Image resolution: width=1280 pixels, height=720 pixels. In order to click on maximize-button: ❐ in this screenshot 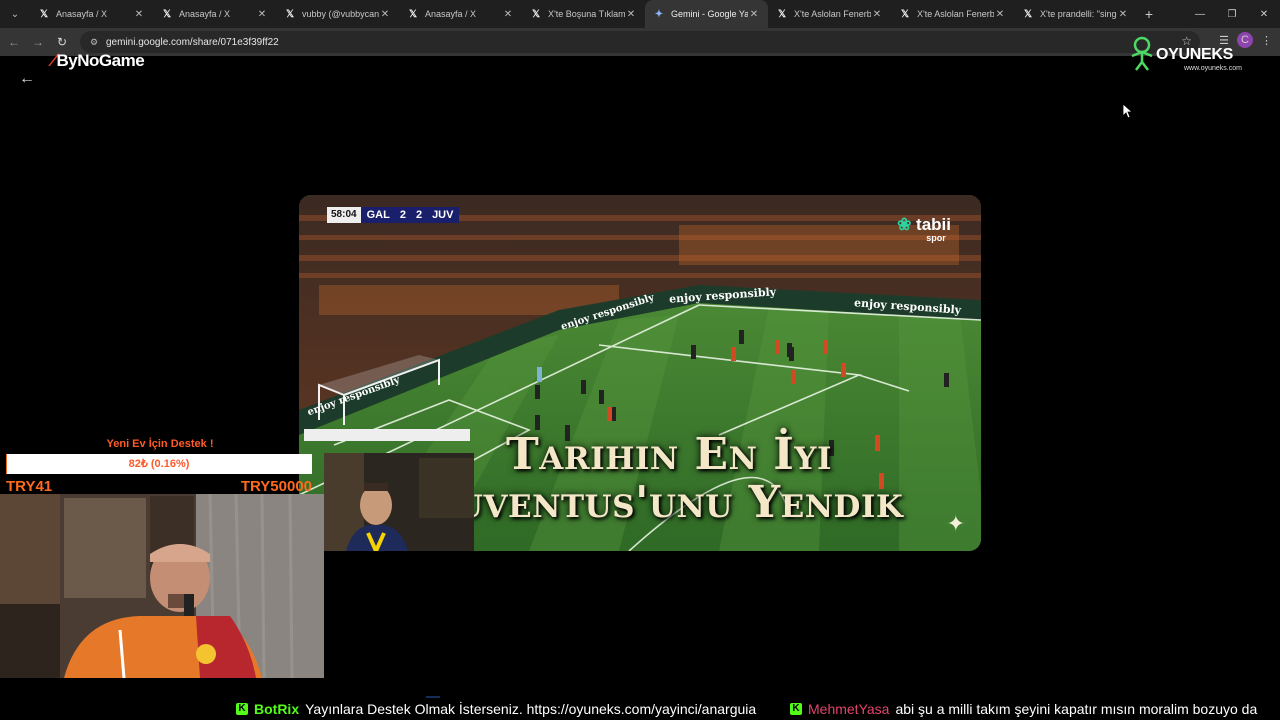, I will do `click(1232, 14)`.